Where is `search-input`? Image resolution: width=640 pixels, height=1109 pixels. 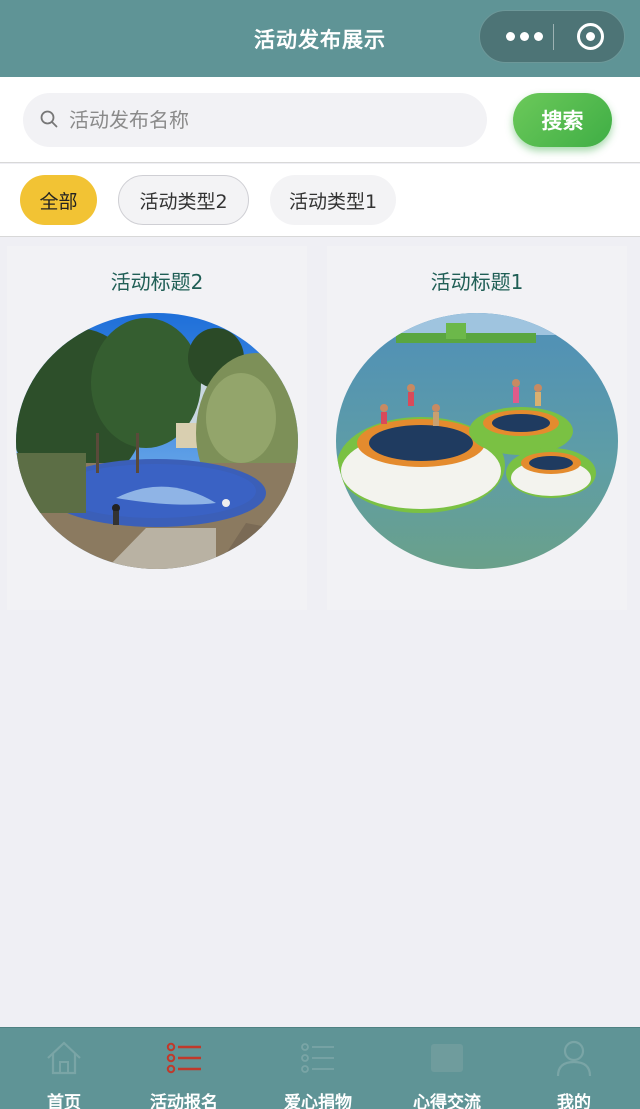 search-input is located at coordinates (269, 120).